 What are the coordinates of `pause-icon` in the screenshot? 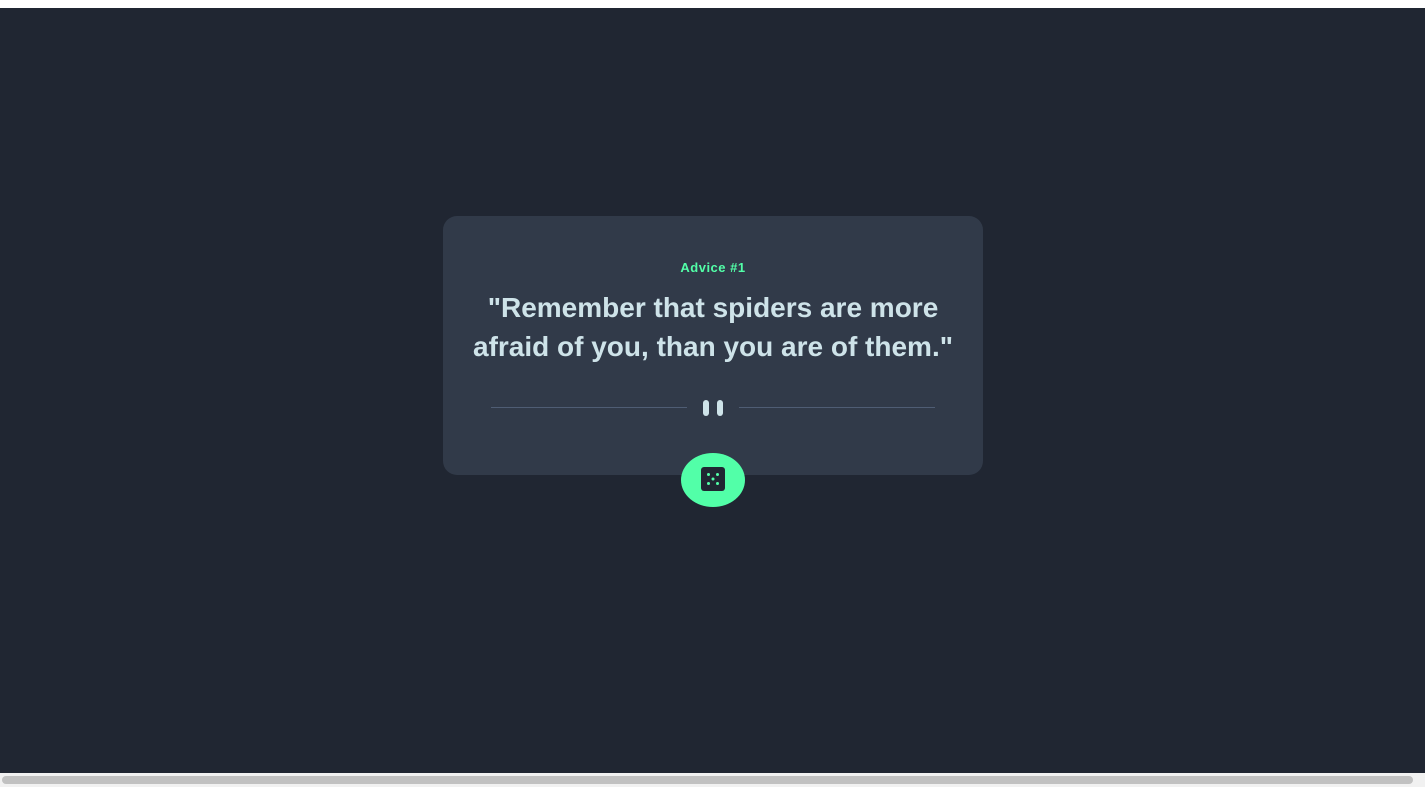 It's located at (713, 408).